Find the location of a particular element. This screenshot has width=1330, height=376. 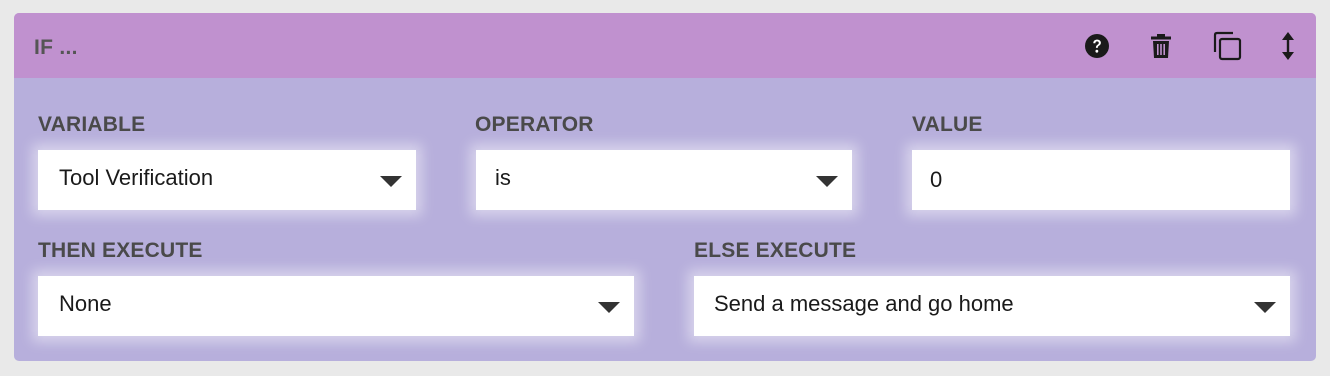

variable-selected-value: Tool Verification is located at coordinates (136, 177).